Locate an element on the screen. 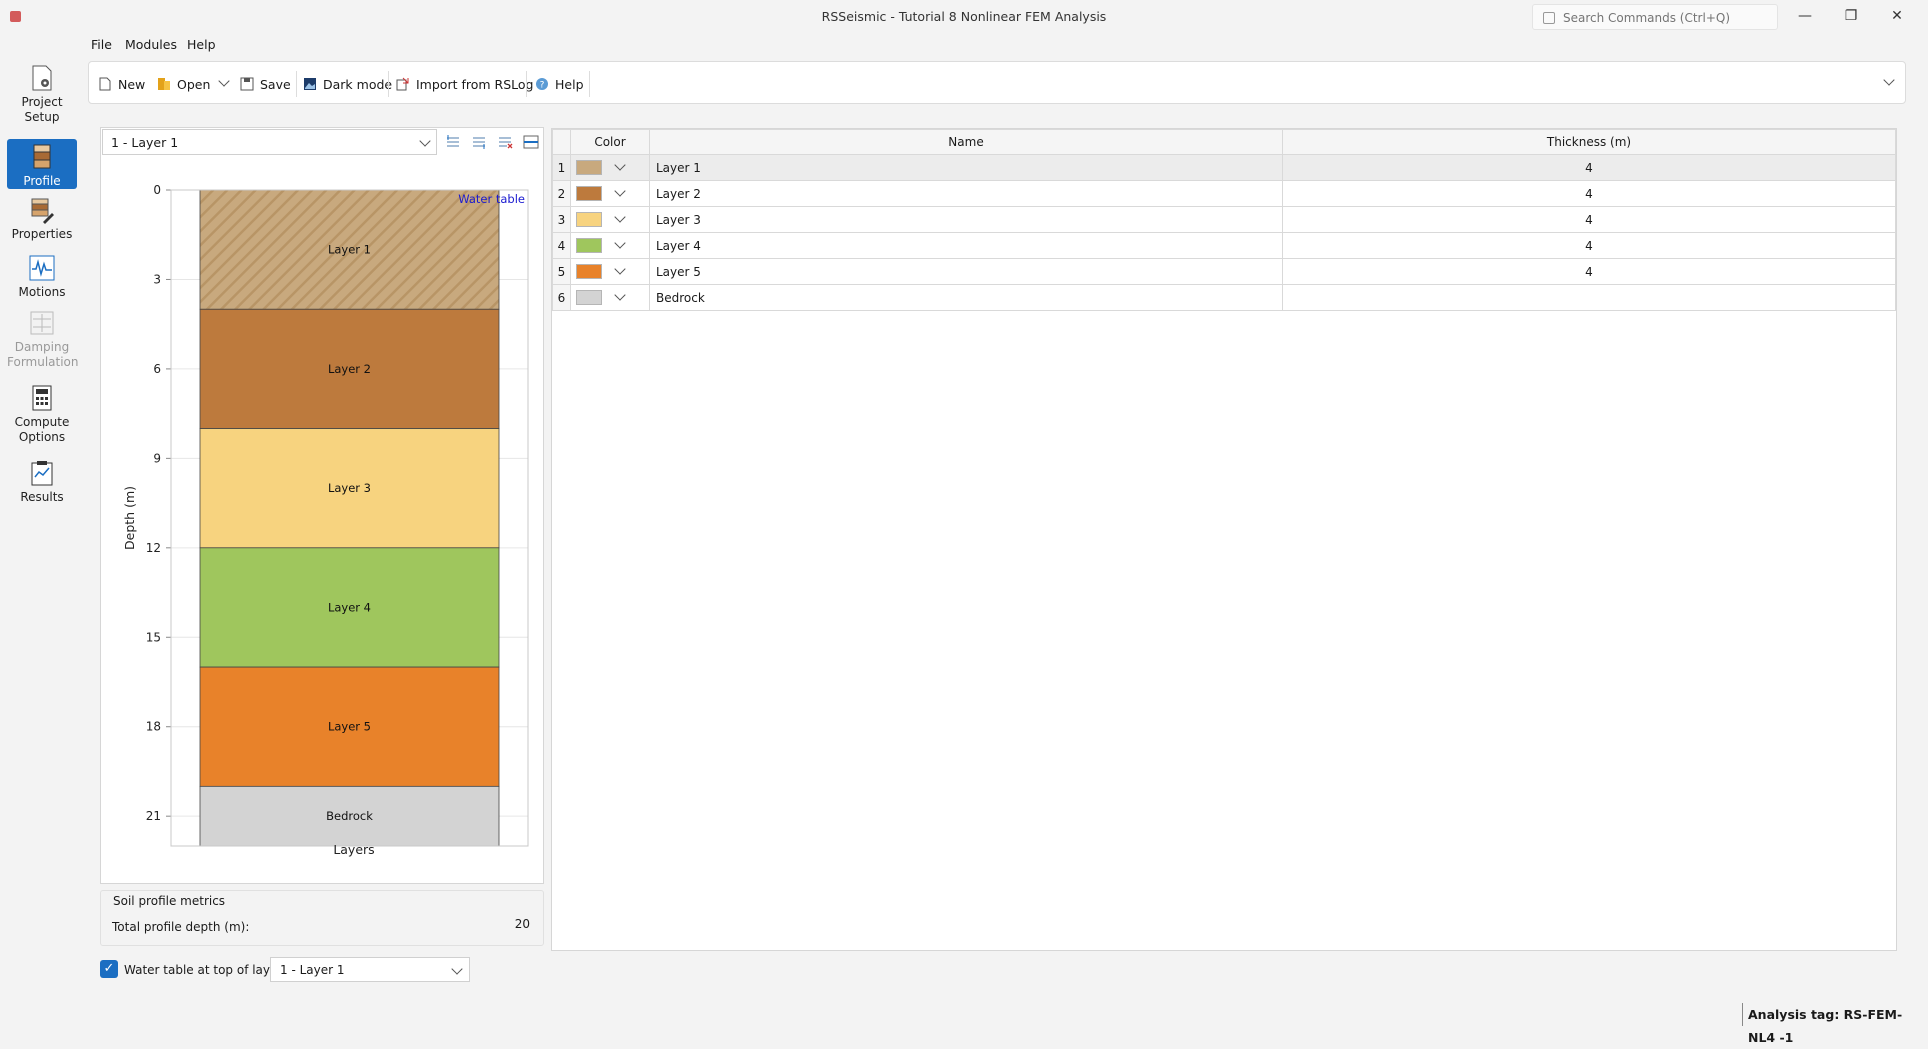 This screenshot has height=1049, width=1928. open-button: Open is located at coordinates (194, 84).